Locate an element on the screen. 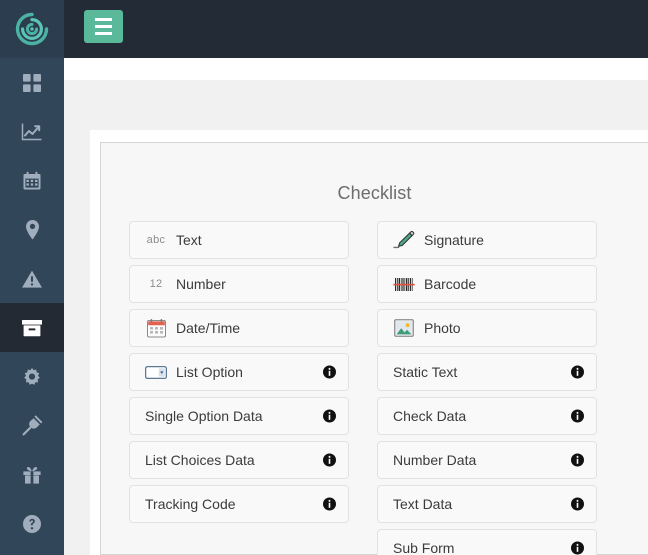 The width and height of the screenshot is (648, 555). checklist-item-static-text: Static Text is located at coordinates (487, 372).